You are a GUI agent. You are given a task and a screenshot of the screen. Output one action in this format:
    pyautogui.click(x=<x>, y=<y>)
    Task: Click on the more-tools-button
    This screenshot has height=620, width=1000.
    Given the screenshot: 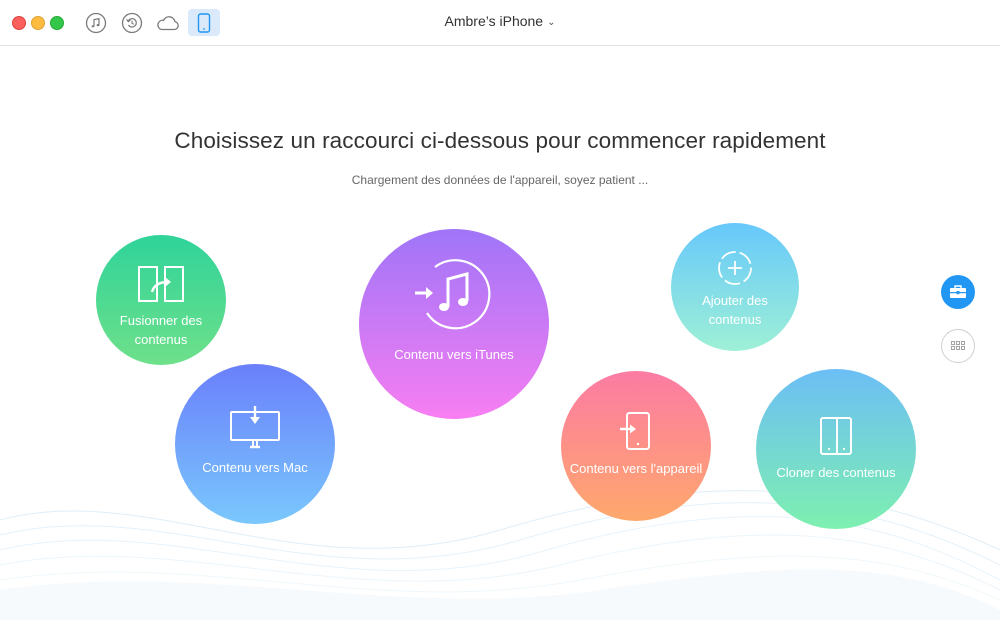 What is the action you would take?
    pyautogui.click(x=958, y=346)
    